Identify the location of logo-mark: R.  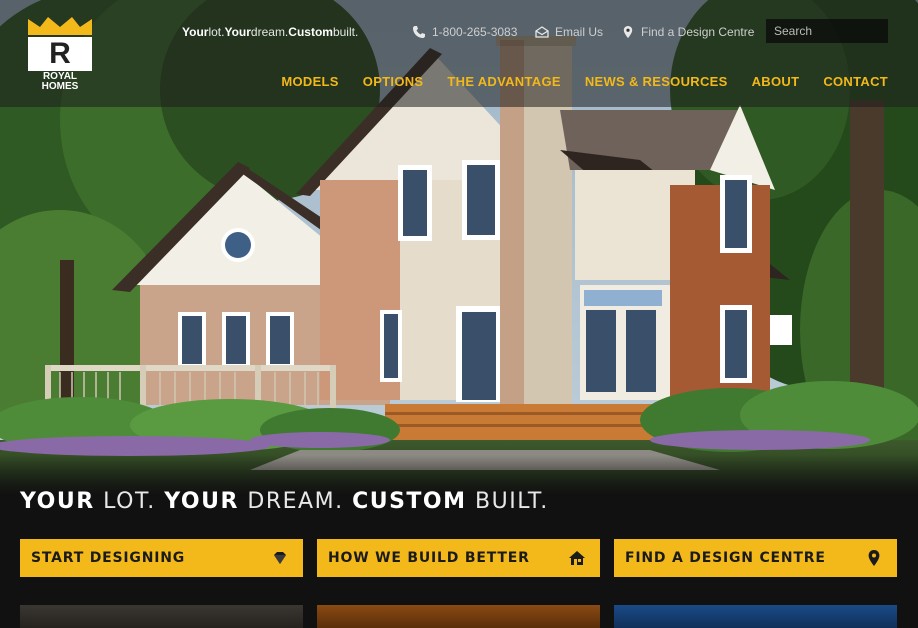
(60, 54).